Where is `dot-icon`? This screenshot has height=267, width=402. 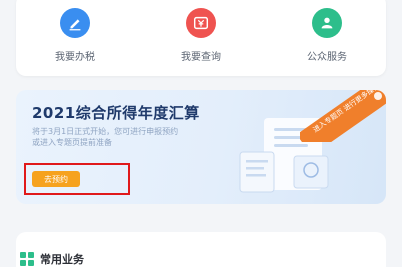 dot-icon is located at coordinates (378, 96).